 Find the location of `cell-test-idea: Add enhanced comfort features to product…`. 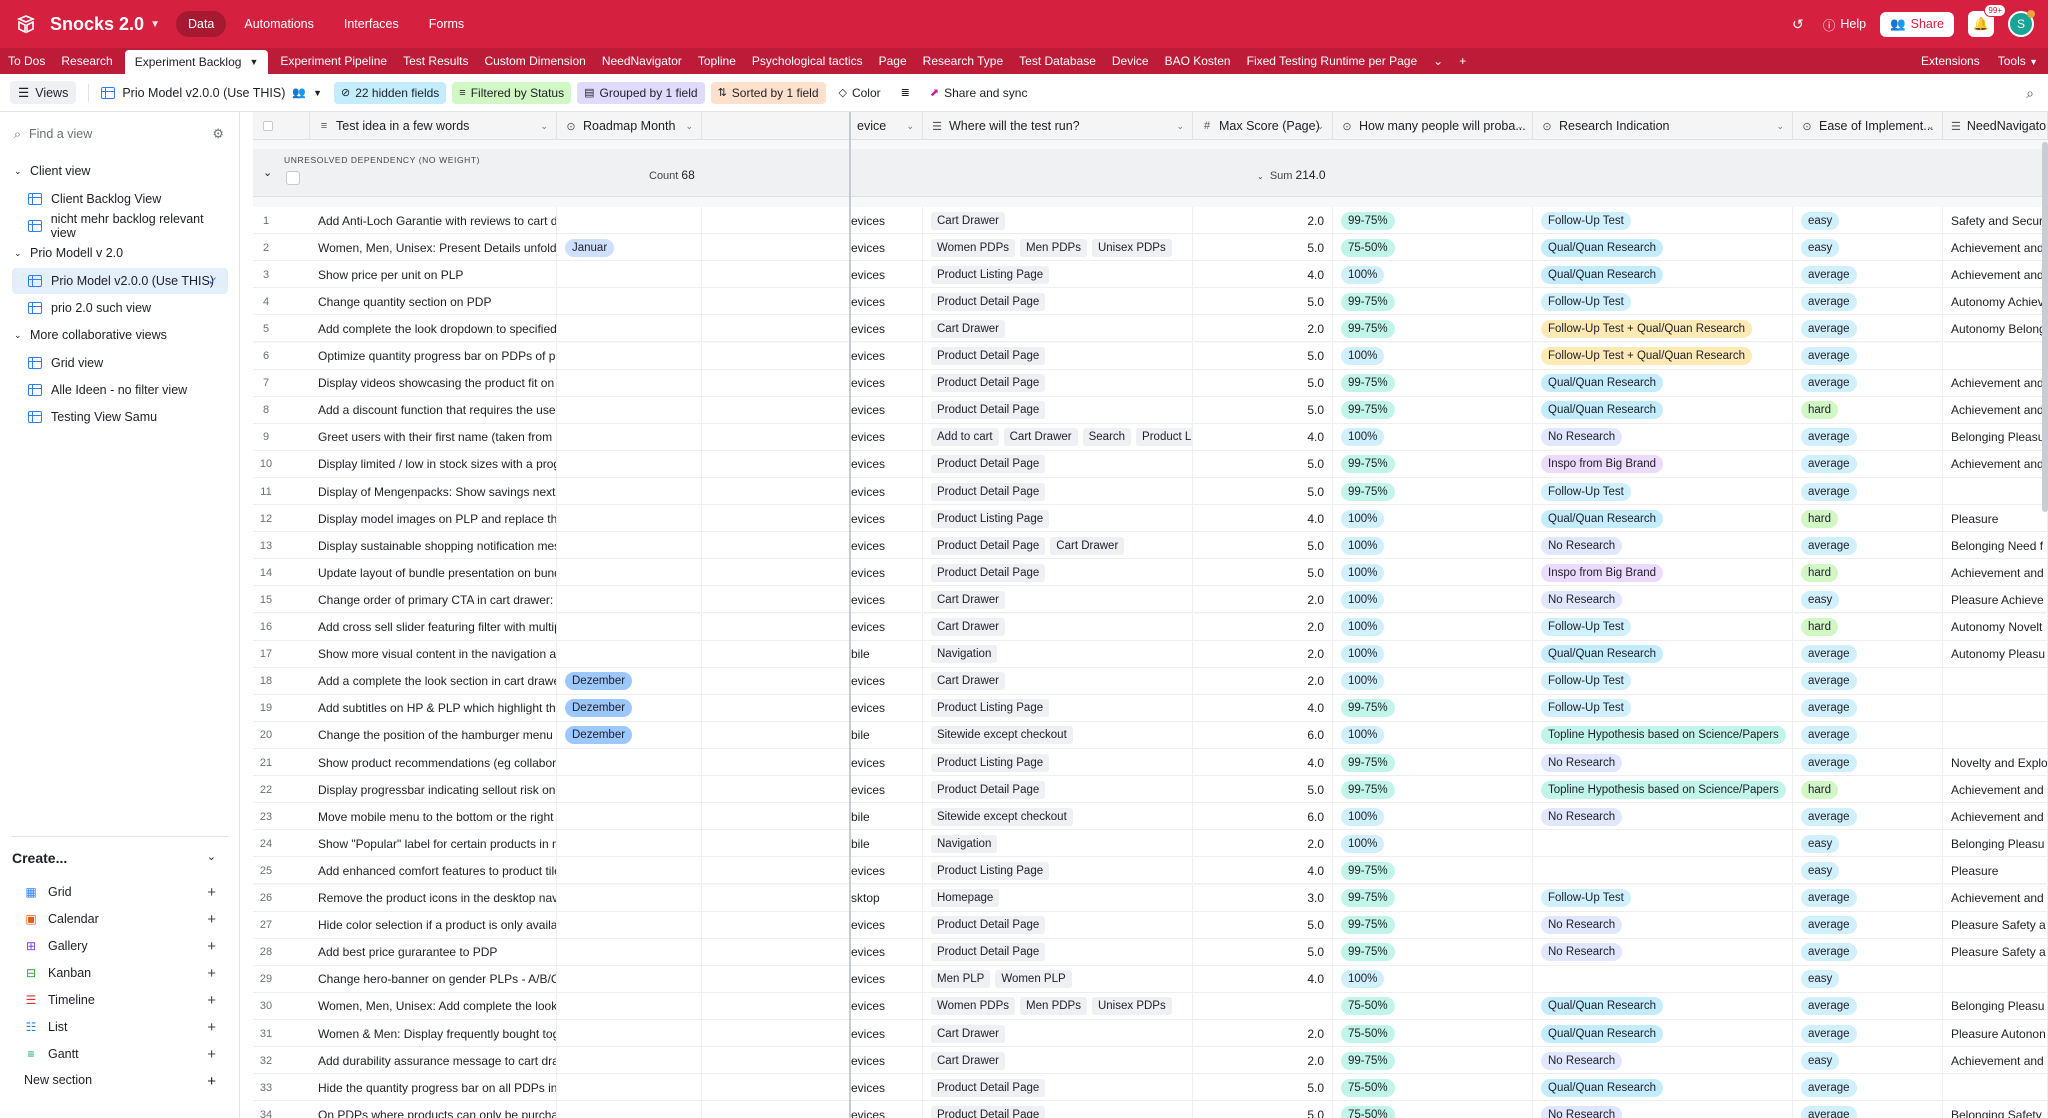

cell-test-idea: Add enhanced comfort features to product… is located at coordinates (433, 871).